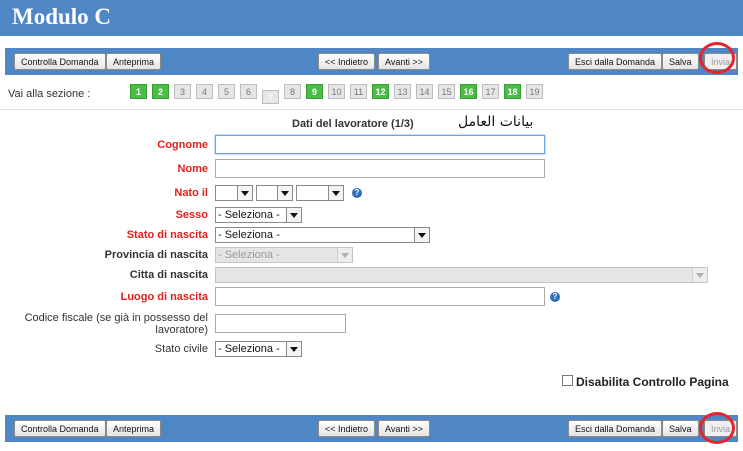  What do you see at coordinates (371, 18) in the screenshot?
I see `app-header: Modulo C` at bounding box center [371, 18].